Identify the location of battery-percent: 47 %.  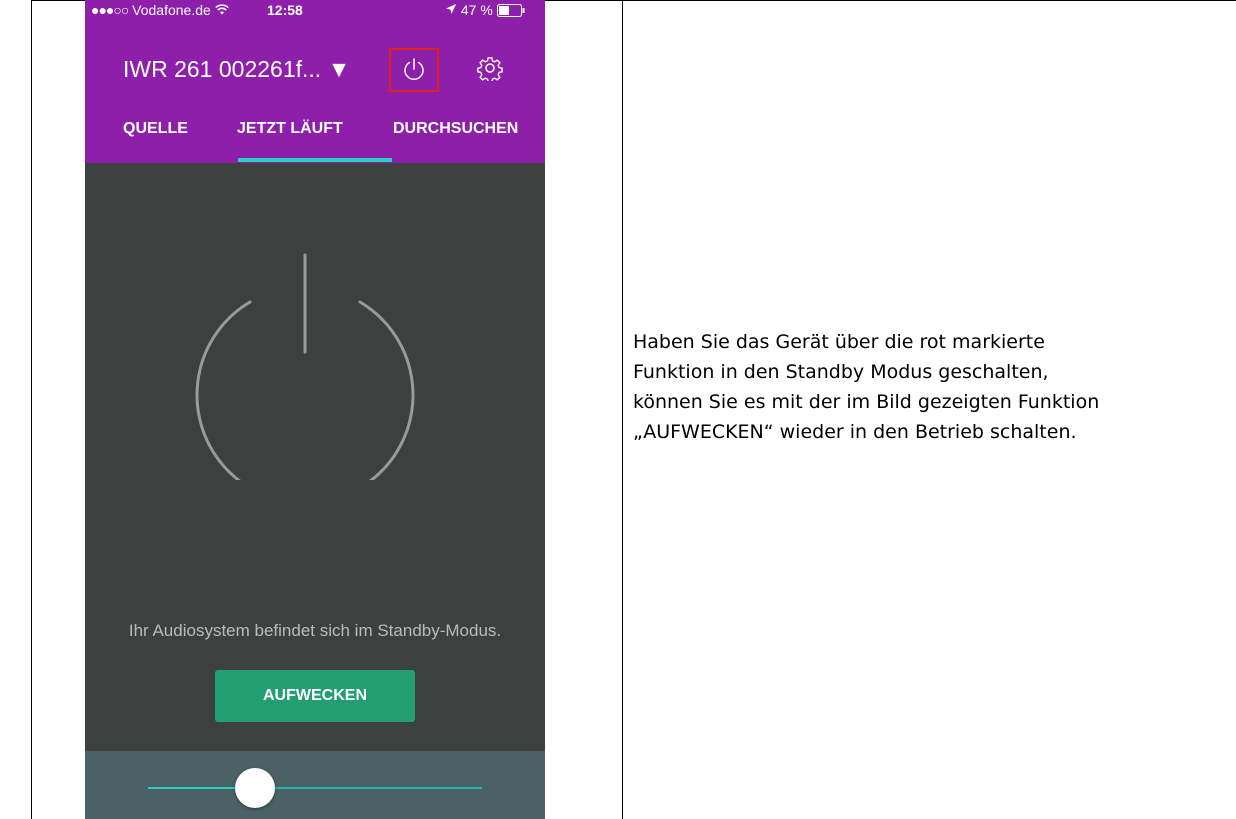
(476, 10).